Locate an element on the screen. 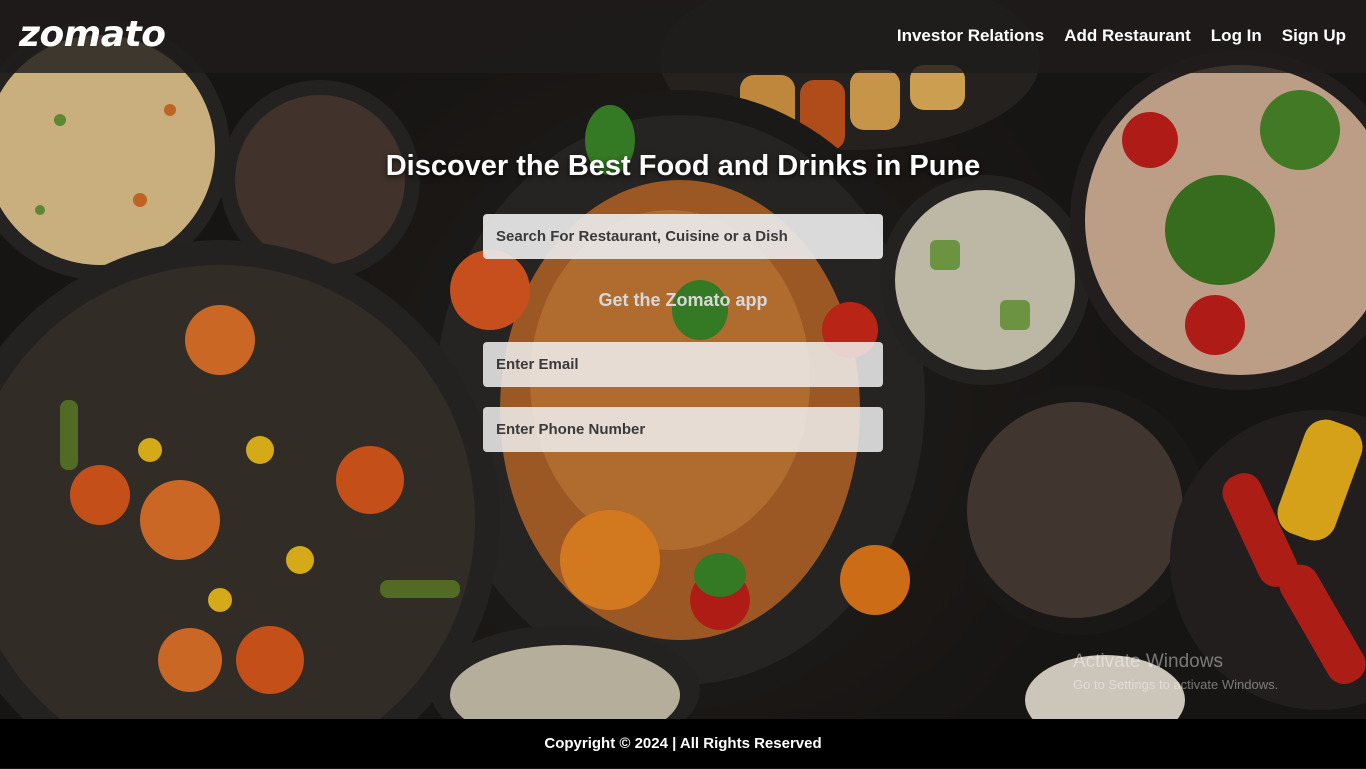 Image resolution: width=1366 pixels, height=769 pixels. watermark-subtitle: Go to Settings to activate Windows. is located at coordinates (1176, 684).